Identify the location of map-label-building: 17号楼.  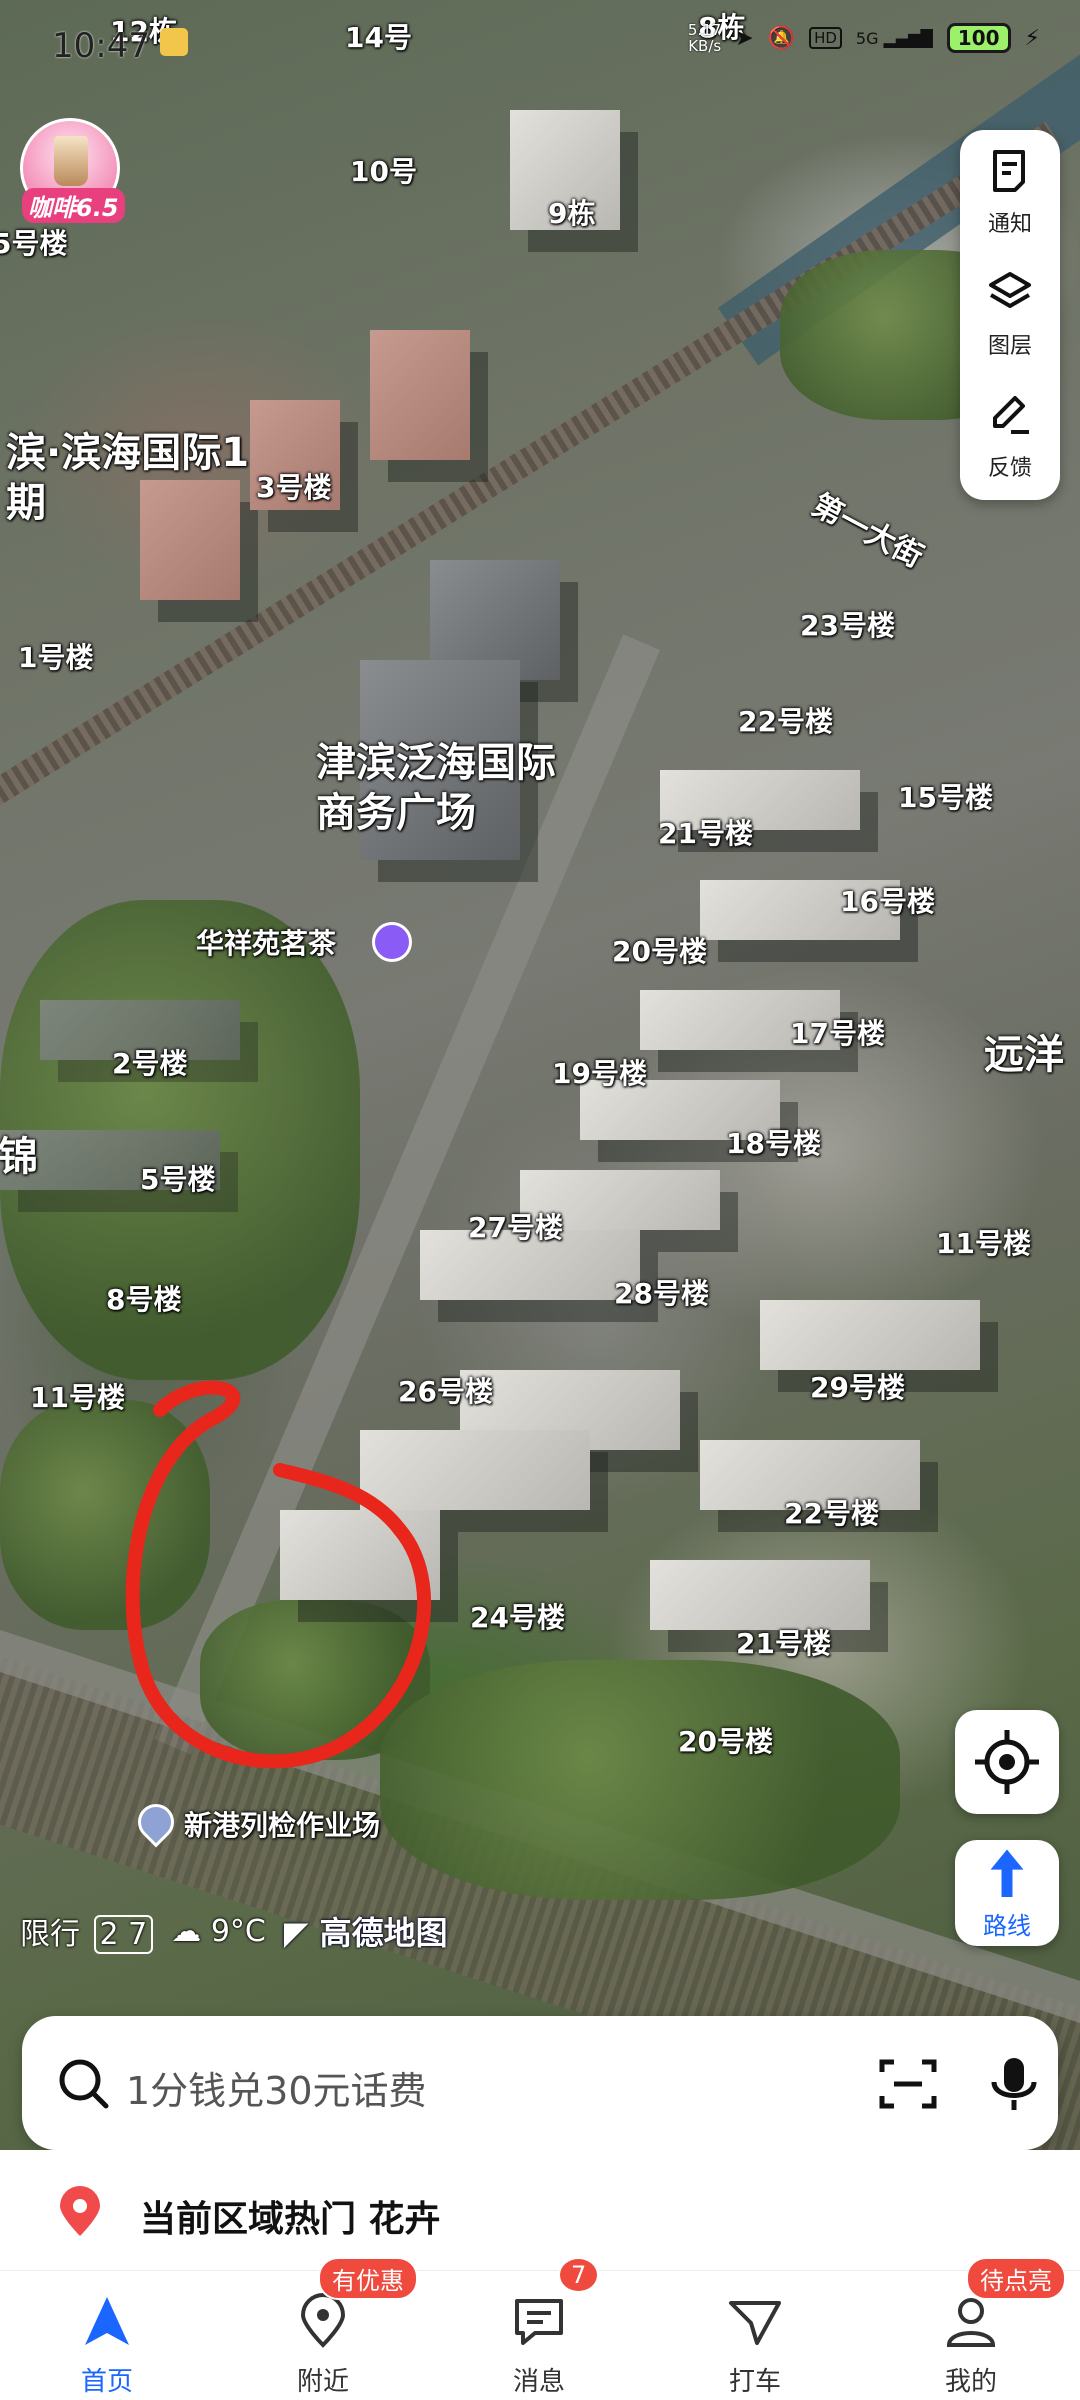
(837, 1032).